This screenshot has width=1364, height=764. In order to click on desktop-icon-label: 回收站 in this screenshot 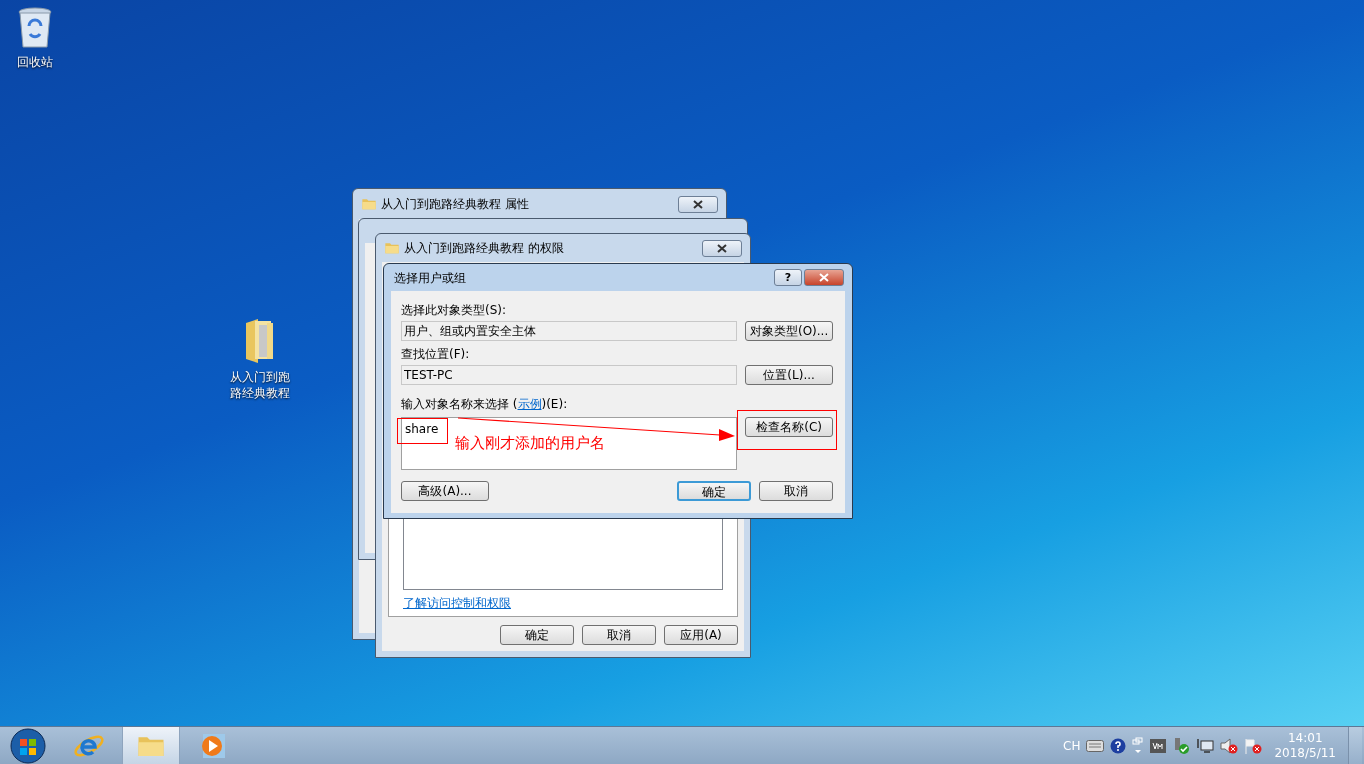, I will do `click(35, 62)`.